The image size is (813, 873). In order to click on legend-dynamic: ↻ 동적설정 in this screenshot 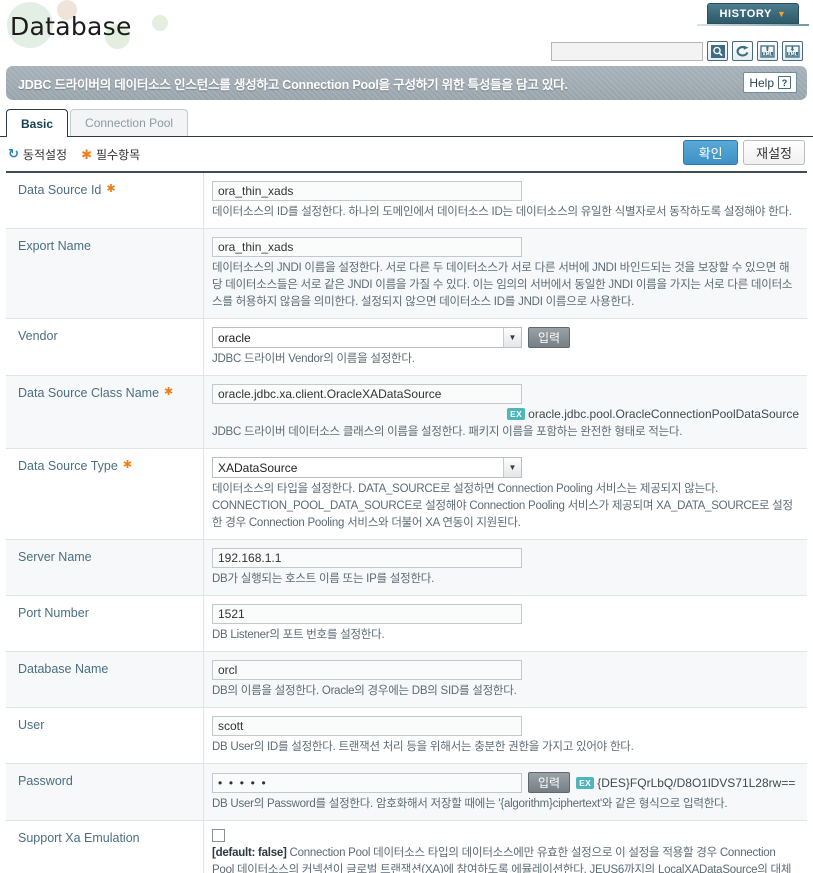, I will do `click(37, 154)`.